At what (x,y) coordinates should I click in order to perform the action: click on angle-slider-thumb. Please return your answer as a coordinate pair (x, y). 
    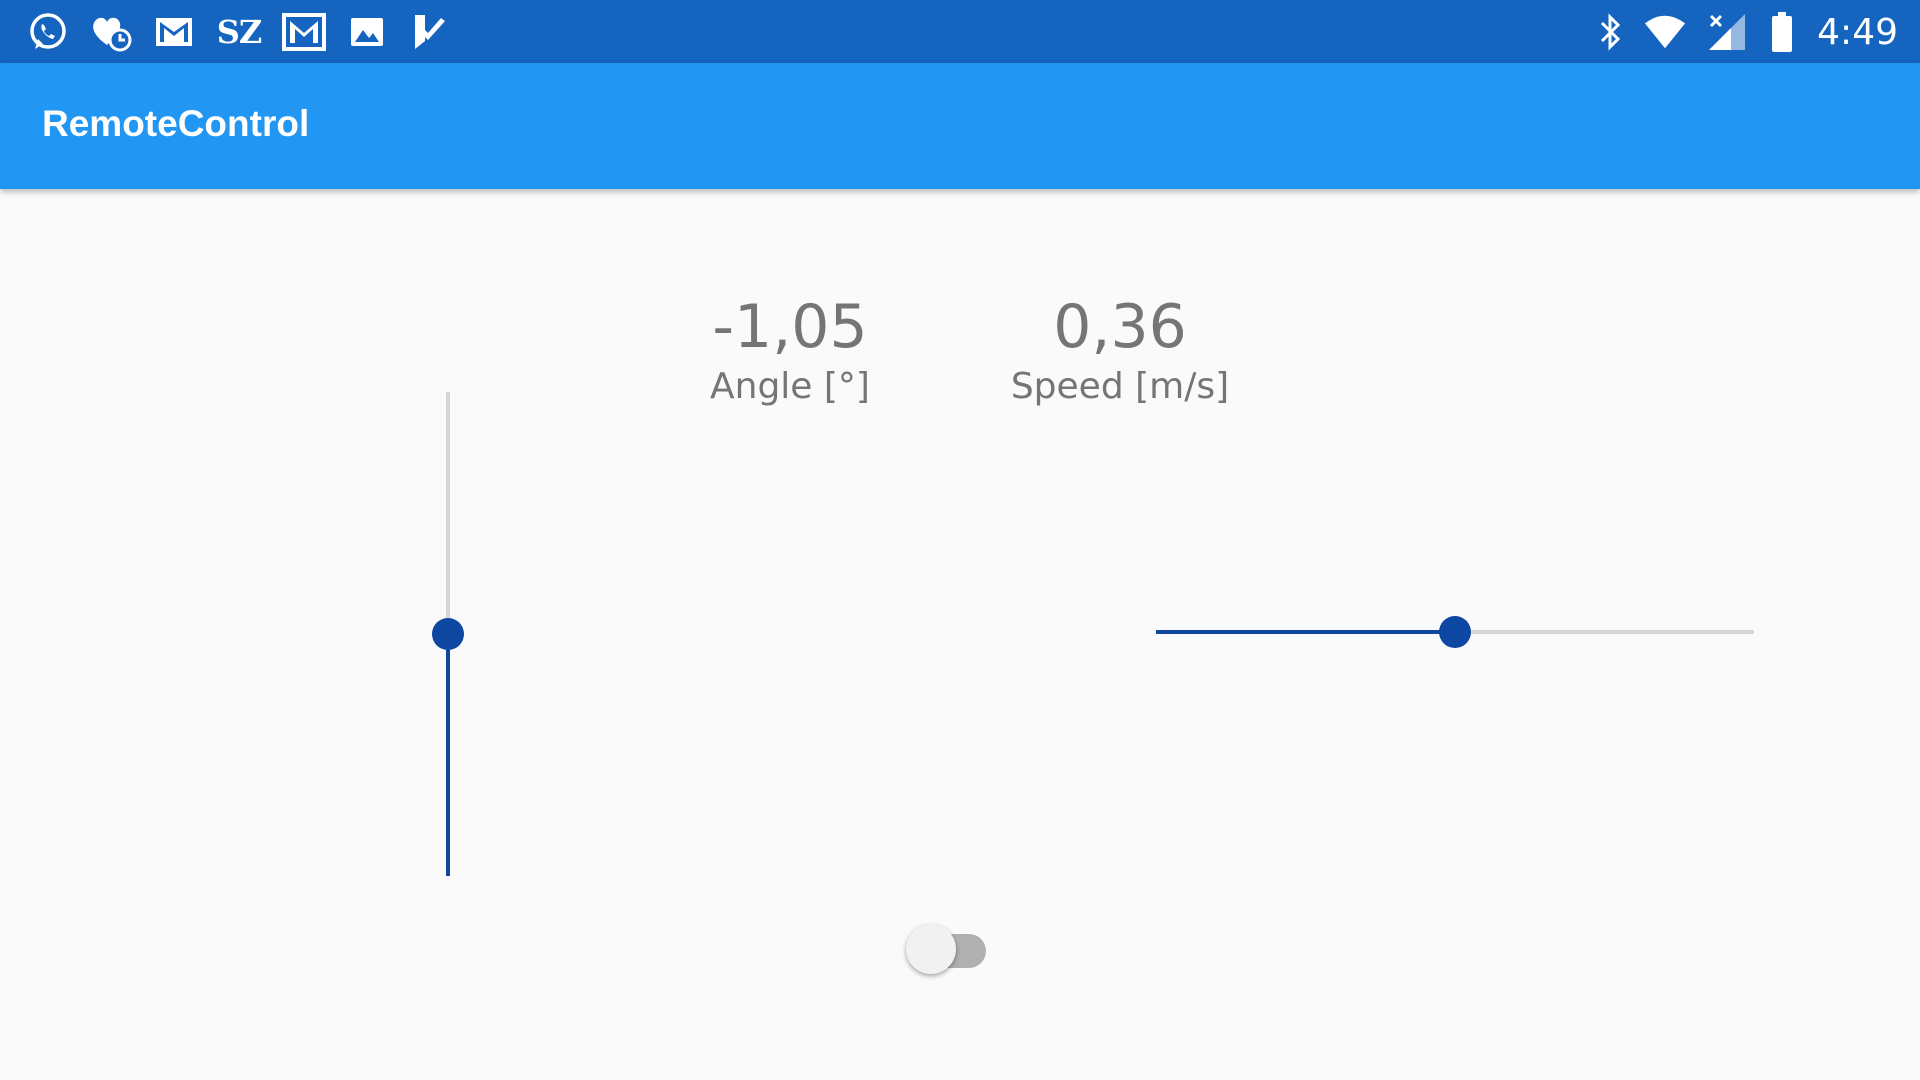
    Looking at the image, I should click on (448, 634).